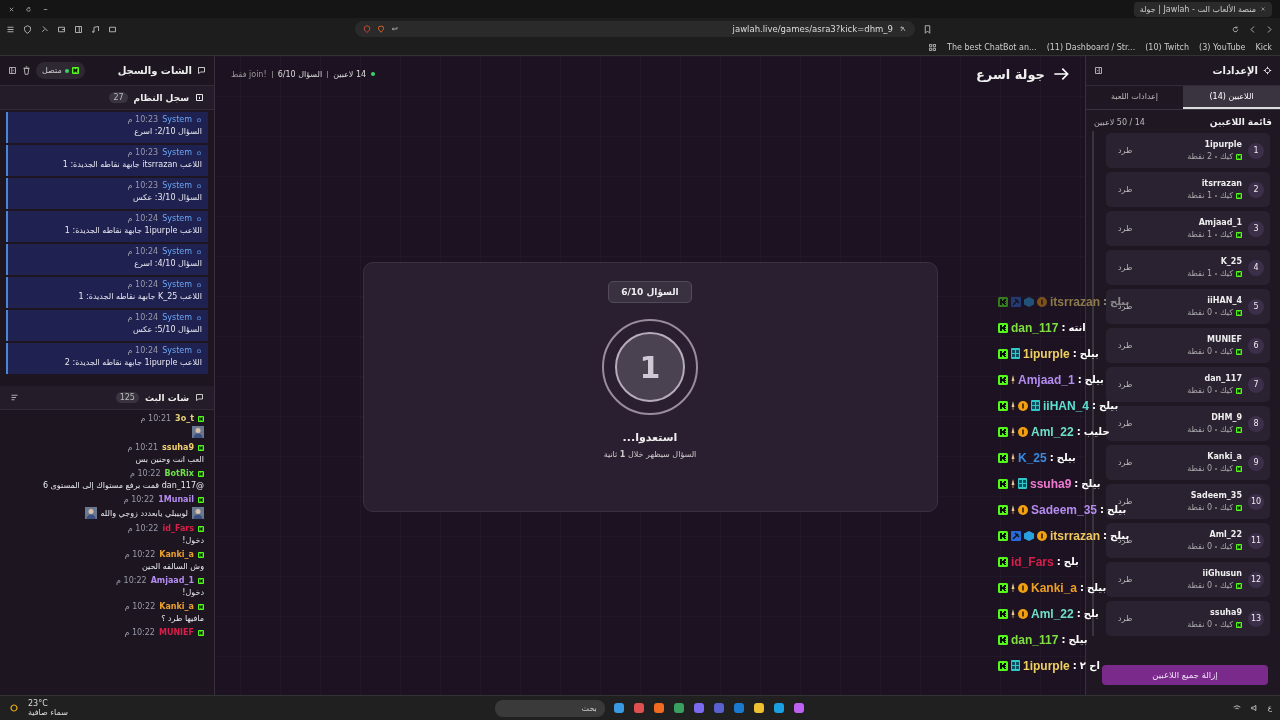 The height and width of the screenshot is (720, 1280). What do you see at coordinates (635, 29) in the screenshot?
I see `address-bar: jawlah.live/games/asra3?kick=dhm_9` at bounding box center [635, 29].